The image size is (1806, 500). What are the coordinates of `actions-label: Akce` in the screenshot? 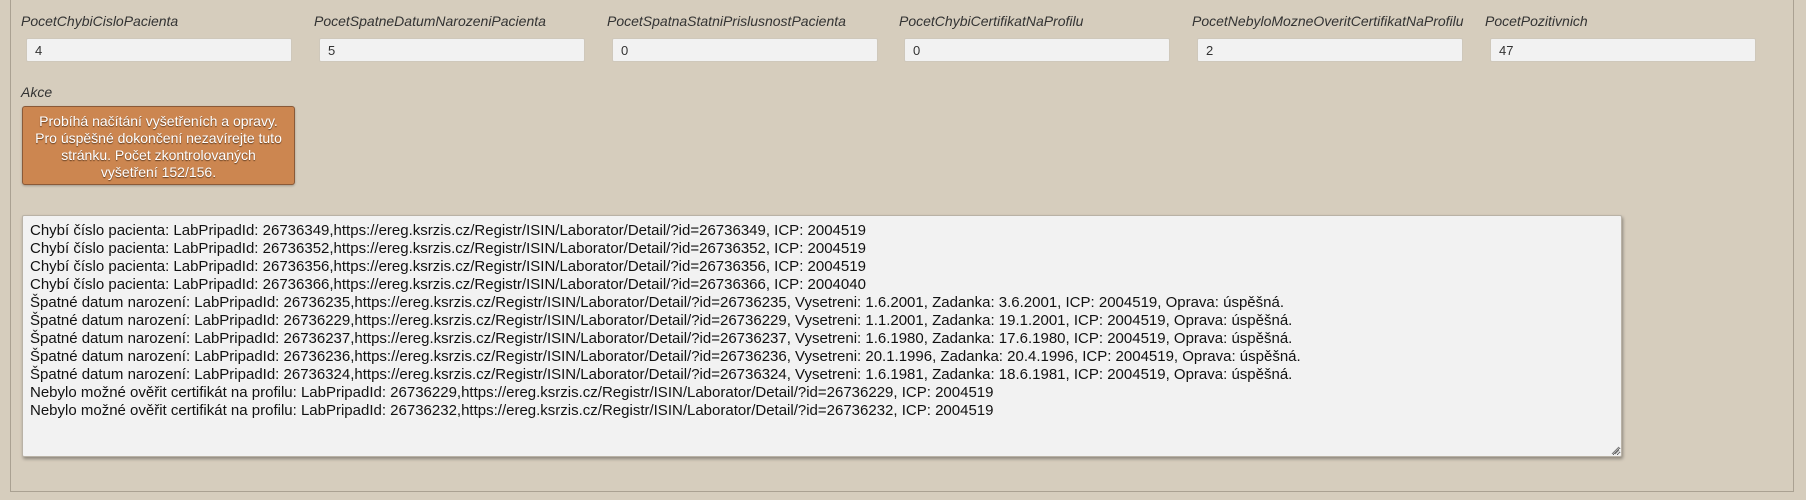 It's located at (37, 92).